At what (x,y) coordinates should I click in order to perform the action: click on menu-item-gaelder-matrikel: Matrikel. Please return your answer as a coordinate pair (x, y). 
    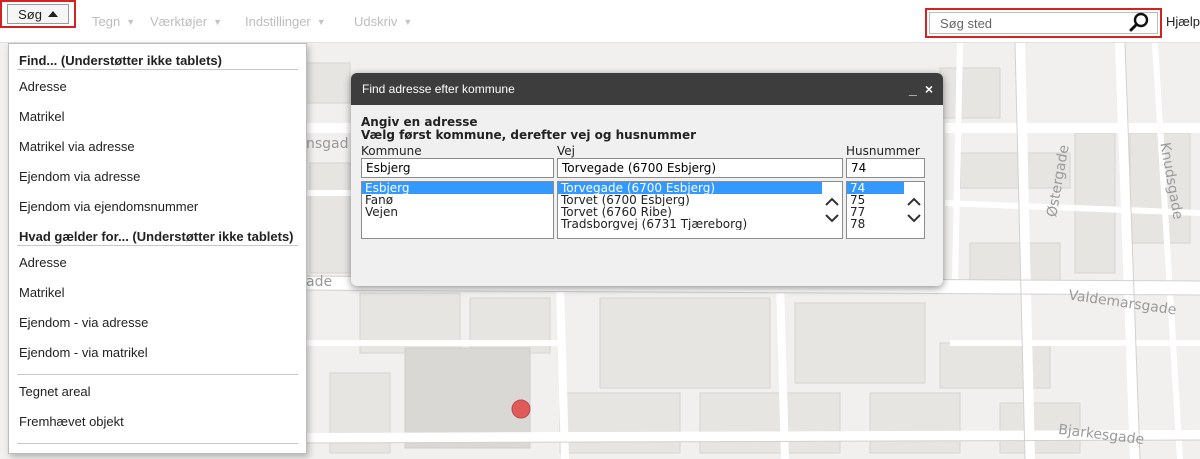
    Looking at the image, I should click on (157, 291).